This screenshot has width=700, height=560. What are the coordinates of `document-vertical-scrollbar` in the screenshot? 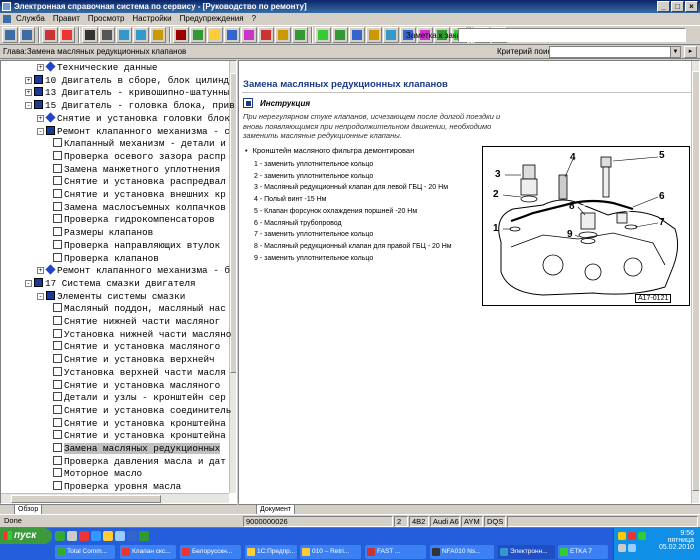 It's located at (695, 282).